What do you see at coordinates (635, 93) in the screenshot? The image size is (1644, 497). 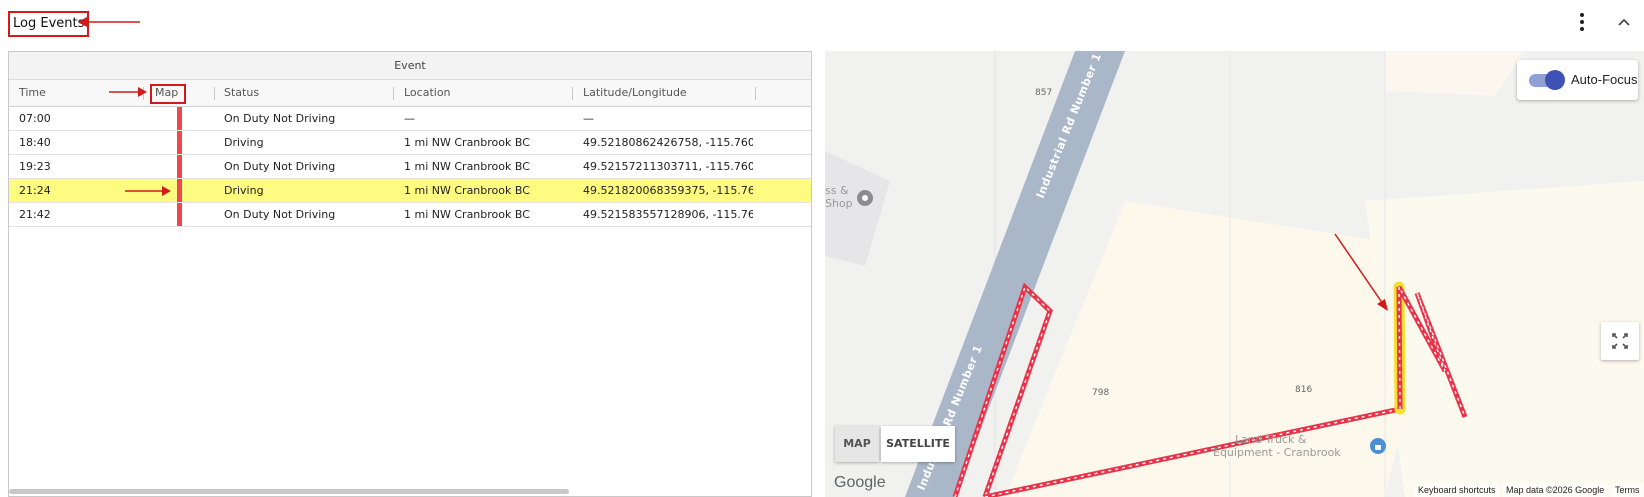 I see `column-header-latlng: Latitude/Longitude` at bounding box center [635, 93].